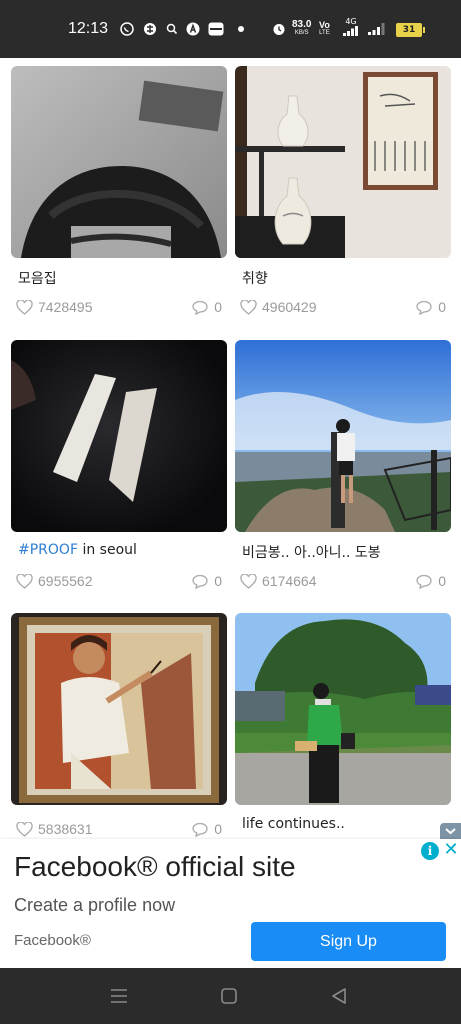 The width and height of the screenshot is (461, 1024). Describe the element at coordinates (172, 29) in the screenshot. I see `search-icon` at that location.